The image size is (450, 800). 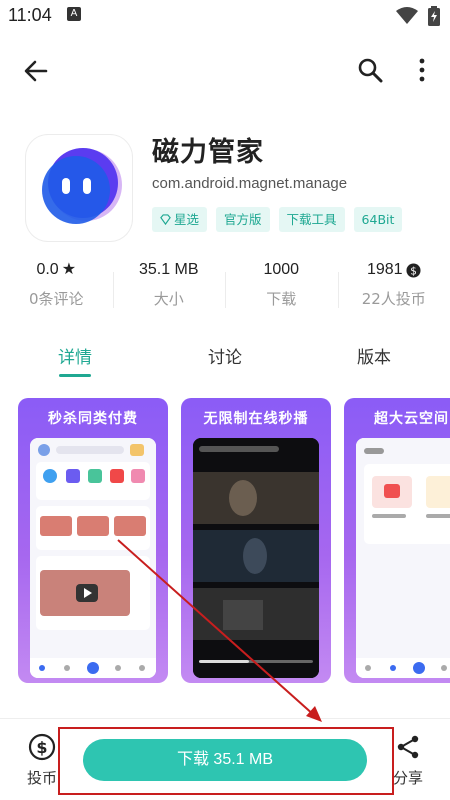 I want to click on stat-downloads: 1000 下载, so click(x=281, y=288).